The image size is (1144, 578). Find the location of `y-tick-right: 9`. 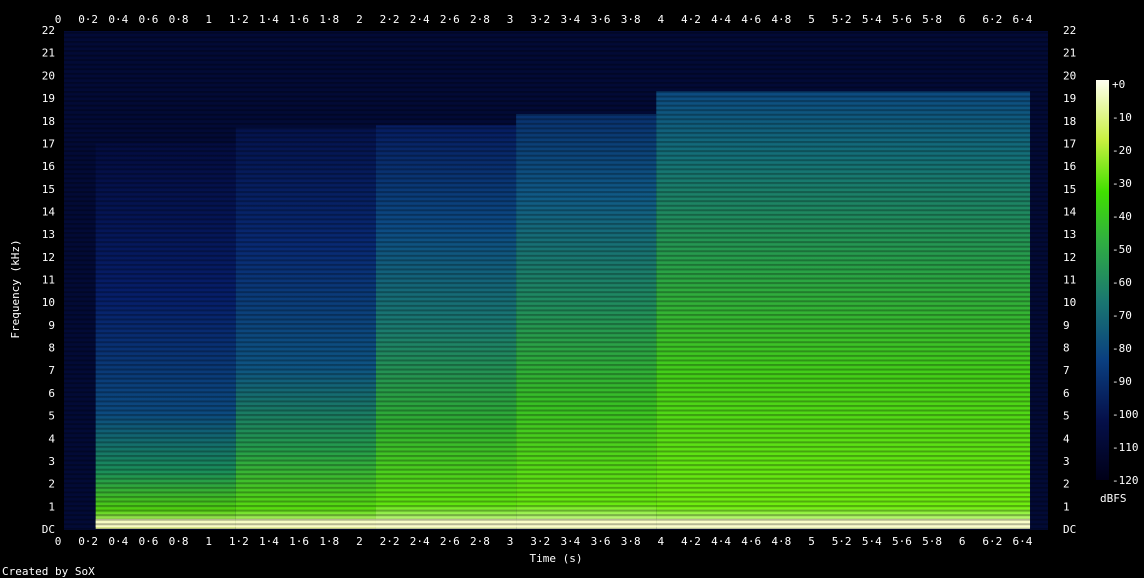

y-tick-right: 9 is located at coordinates (1066, 325).